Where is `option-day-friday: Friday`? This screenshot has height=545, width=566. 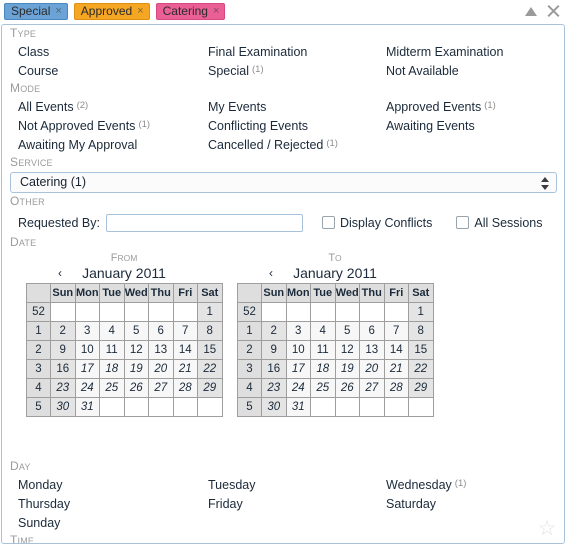 option-day-friday: Friday is located at coordinates (297, 503).